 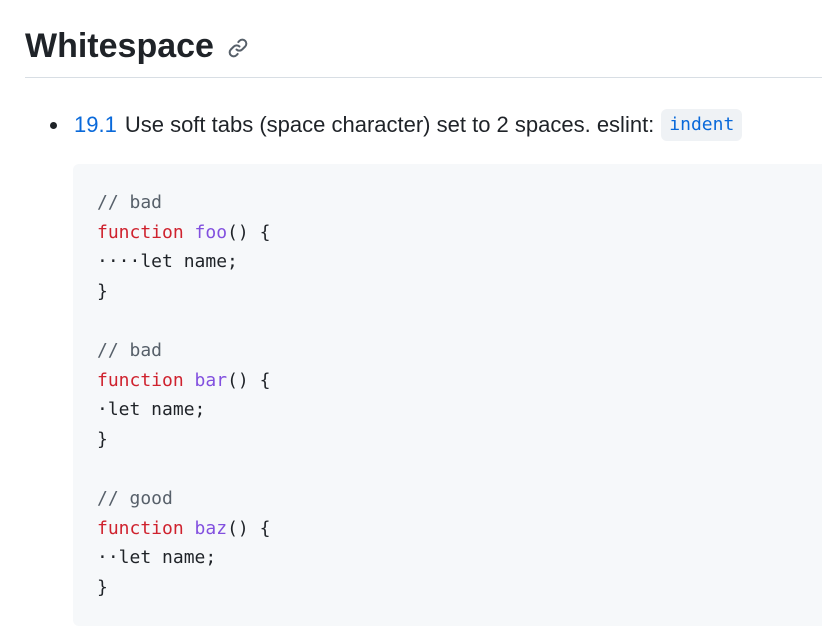 I want to click on code-line: function bar() {, so click(x=459, y=381).